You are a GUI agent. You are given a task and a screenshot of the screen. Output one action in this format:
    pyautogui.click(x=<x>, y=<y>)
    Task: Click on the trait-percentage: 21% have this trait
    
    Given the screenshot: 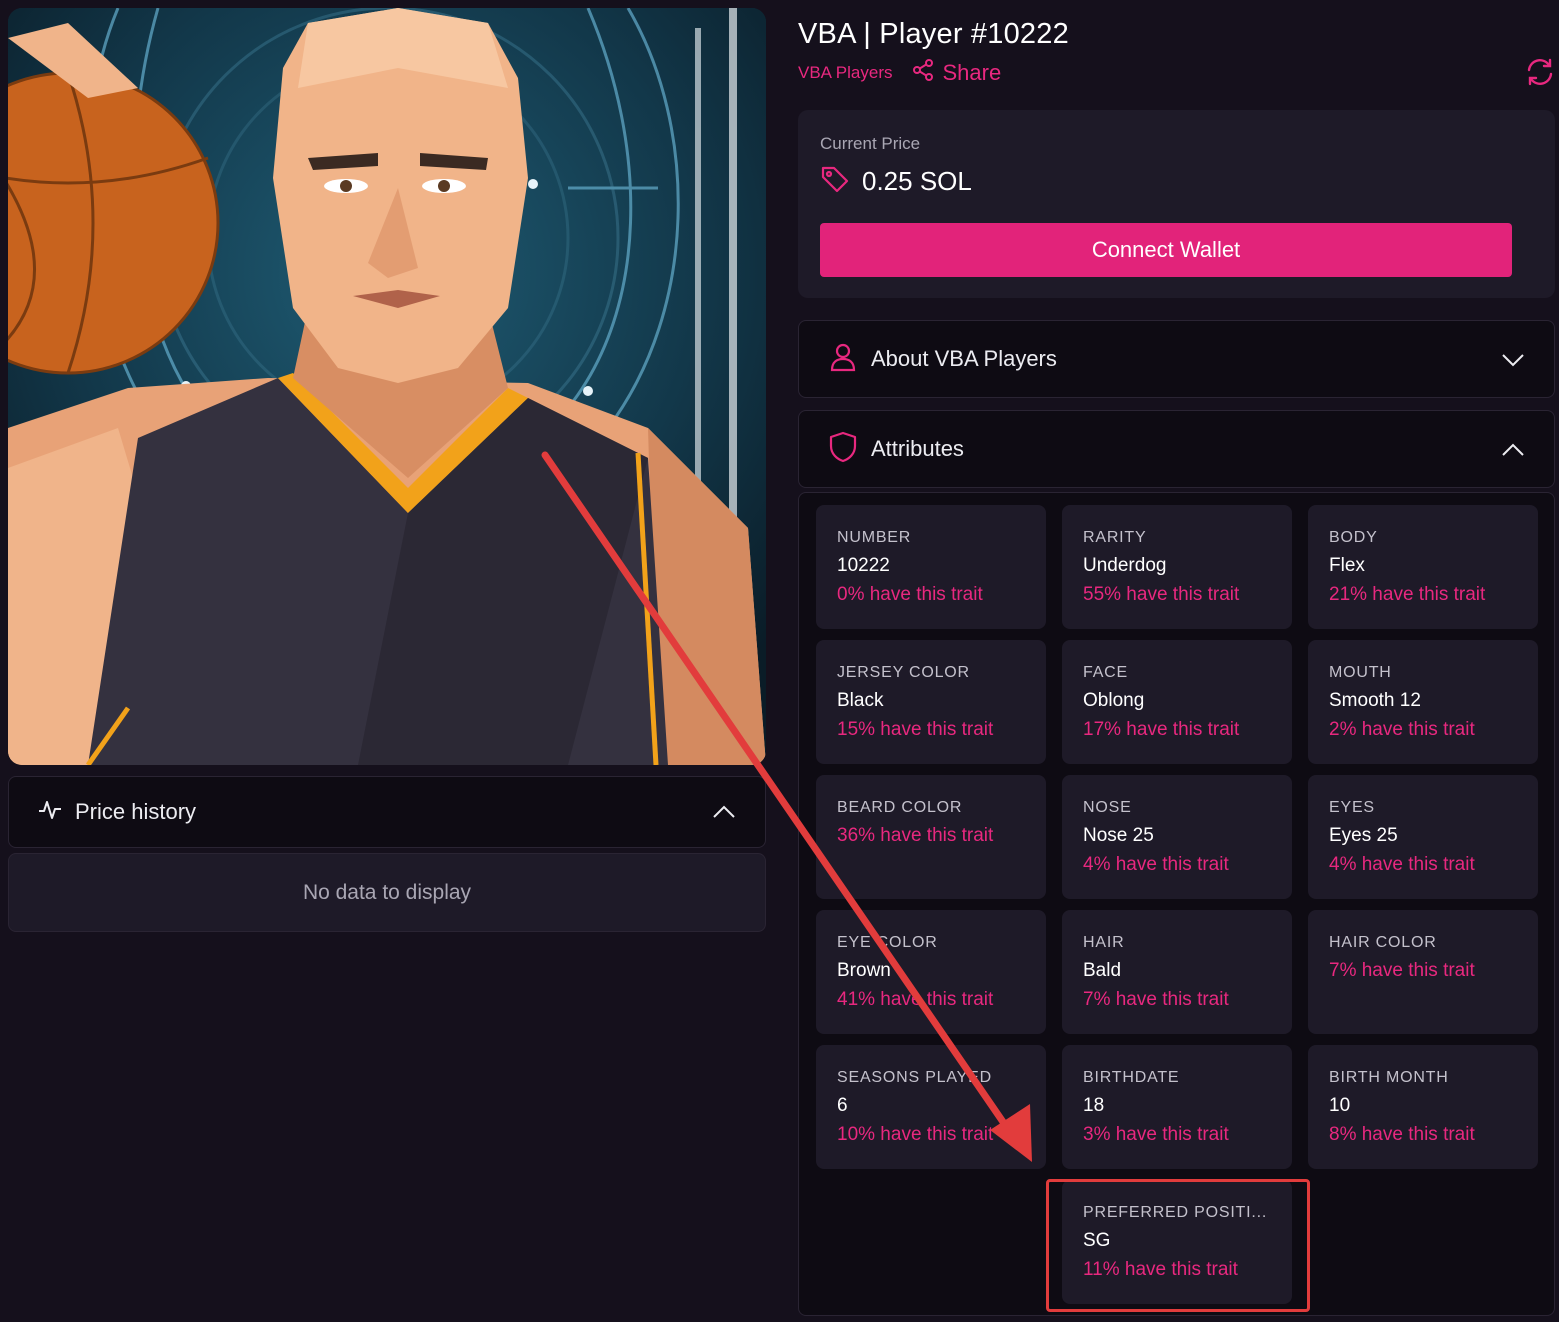 What is the action you would take?
    pyautogui.click(x=1407, y=594)
    